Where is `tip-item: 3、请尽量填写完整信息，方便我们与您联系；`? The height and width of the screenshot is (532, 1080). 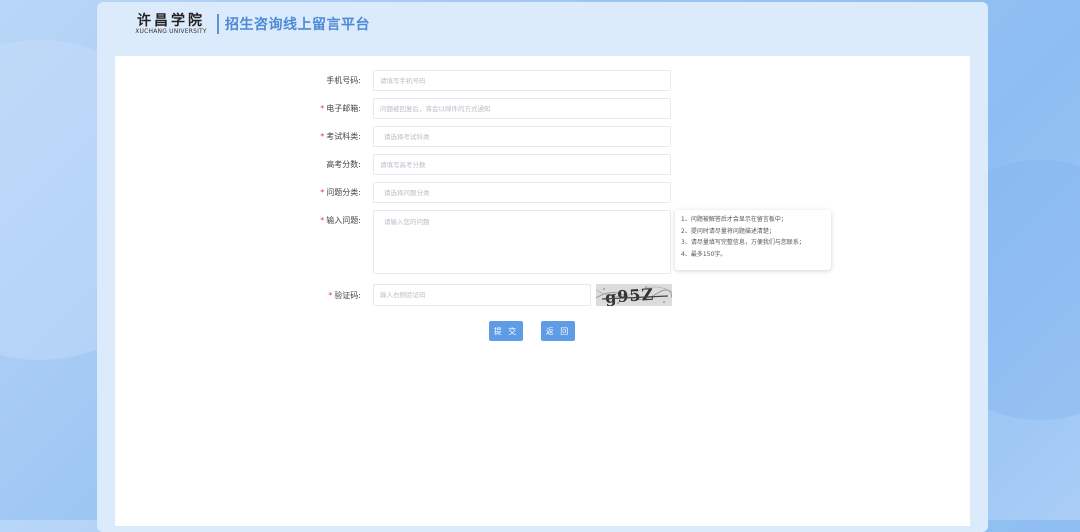 tip-item: 3、请尽量填写完整信息，方便我们与您联系； is located at coordinates (743, 242).